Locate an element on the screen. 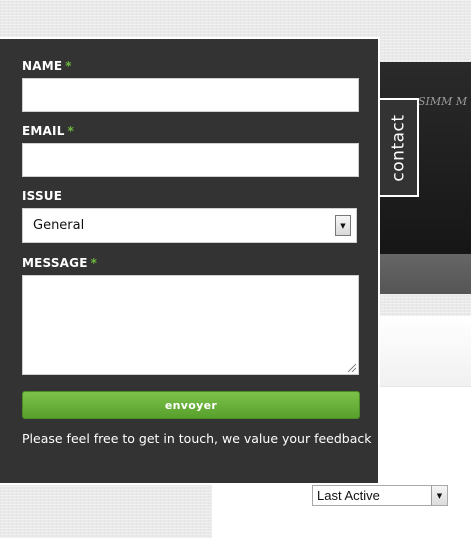 Image resolution: width=471 pixels, height=538 pixels. message-label: MESSAGE * is located at coordinates (60, 263).